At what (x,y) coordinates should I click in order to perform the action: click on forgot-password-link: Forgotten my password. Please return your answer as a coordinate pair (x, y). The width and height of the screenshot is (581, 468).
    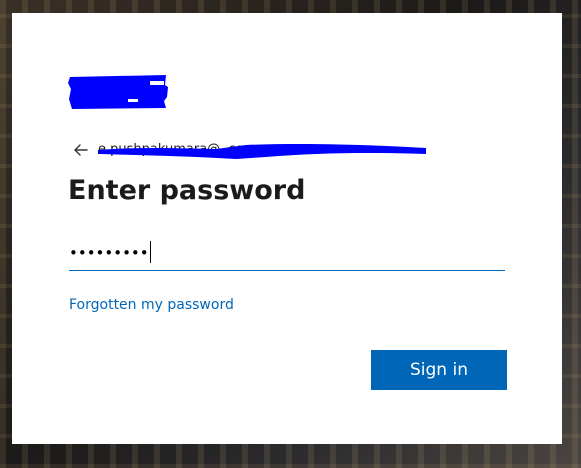
    Looking at the image, I should click on (151, 305).